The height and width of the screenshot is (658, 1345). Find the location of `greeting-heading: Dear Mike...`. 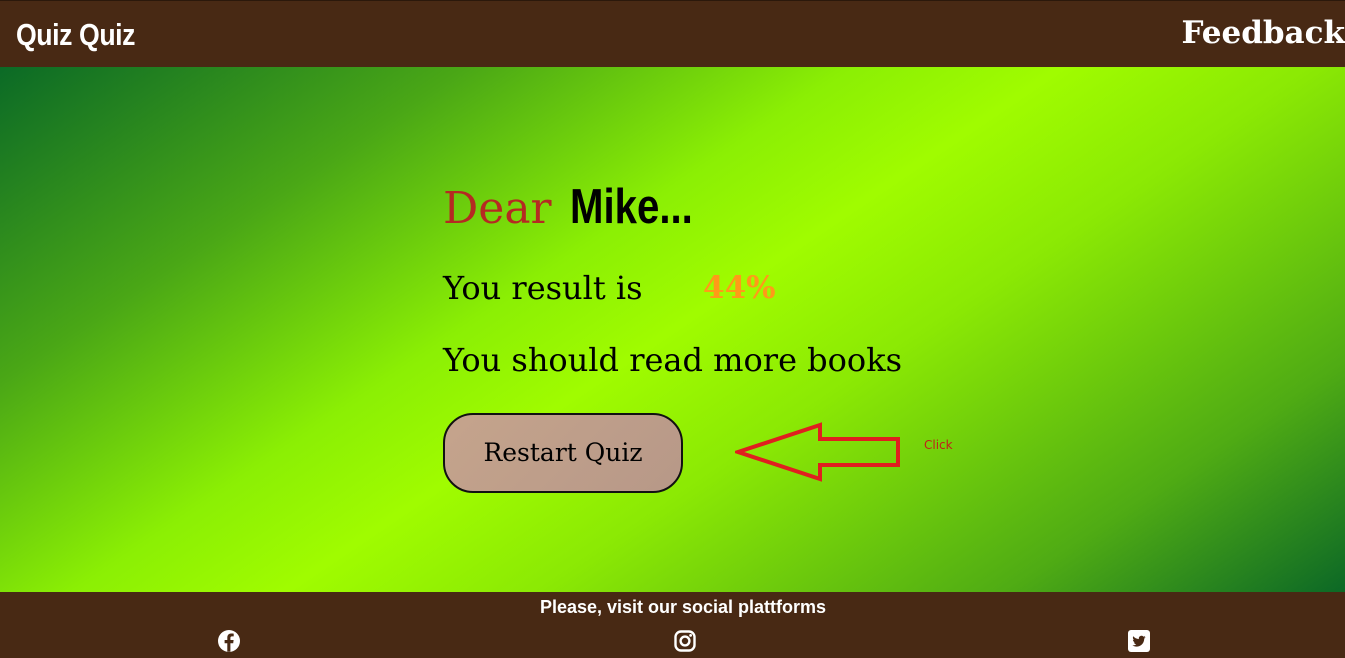

greeting-heading: Dear Mike... is located at coordinates (581, 208).